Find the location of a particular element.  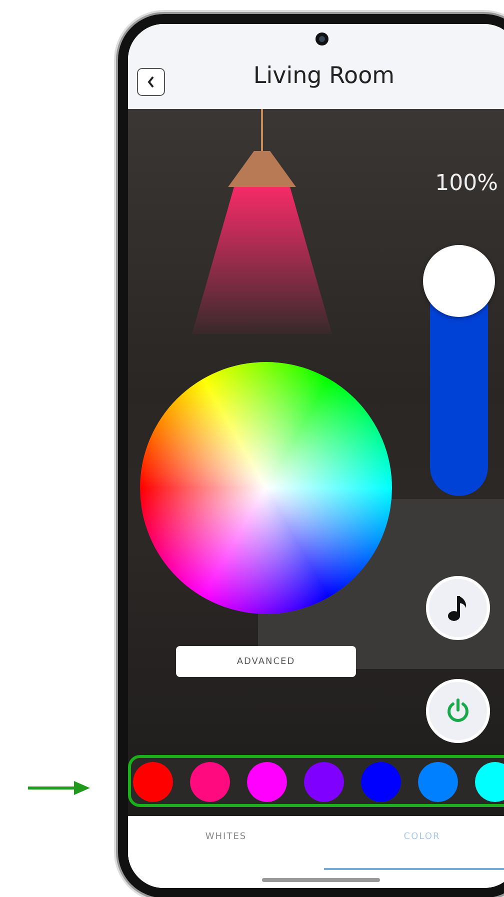

chevron-left-icon is located at coordinates (151, 82).